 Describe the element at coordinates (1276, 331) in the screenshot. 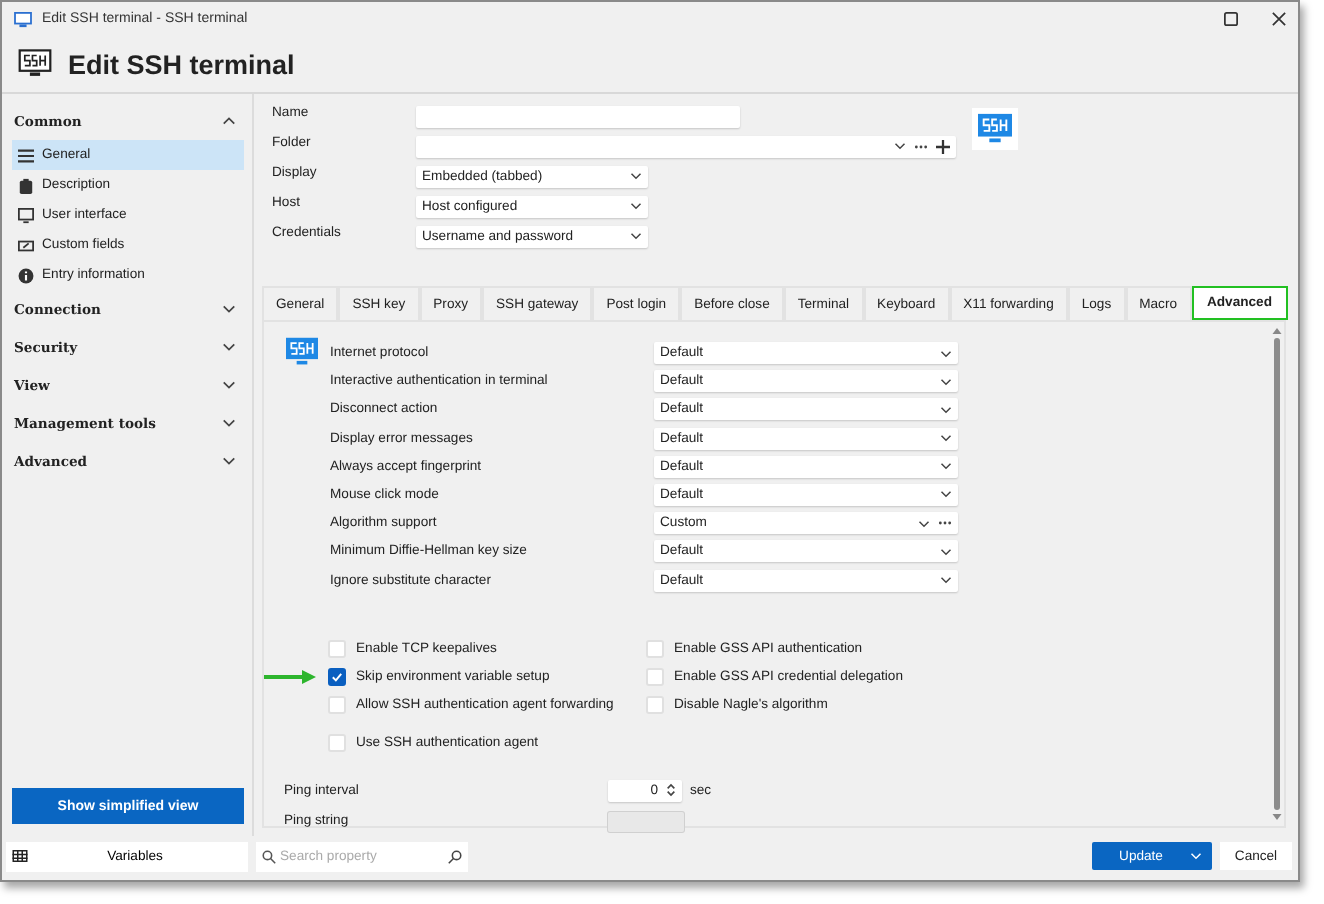

I see `scroll-up-icon` at that location.